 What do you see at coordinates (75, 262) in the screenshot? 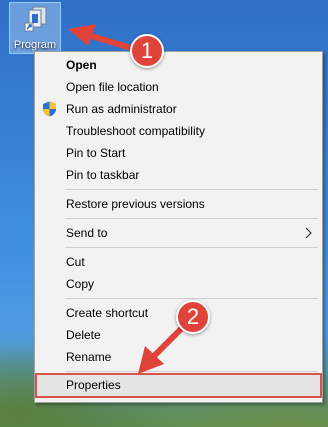
I see `menu-item-label: Cut` at bounding box center [75, 262].